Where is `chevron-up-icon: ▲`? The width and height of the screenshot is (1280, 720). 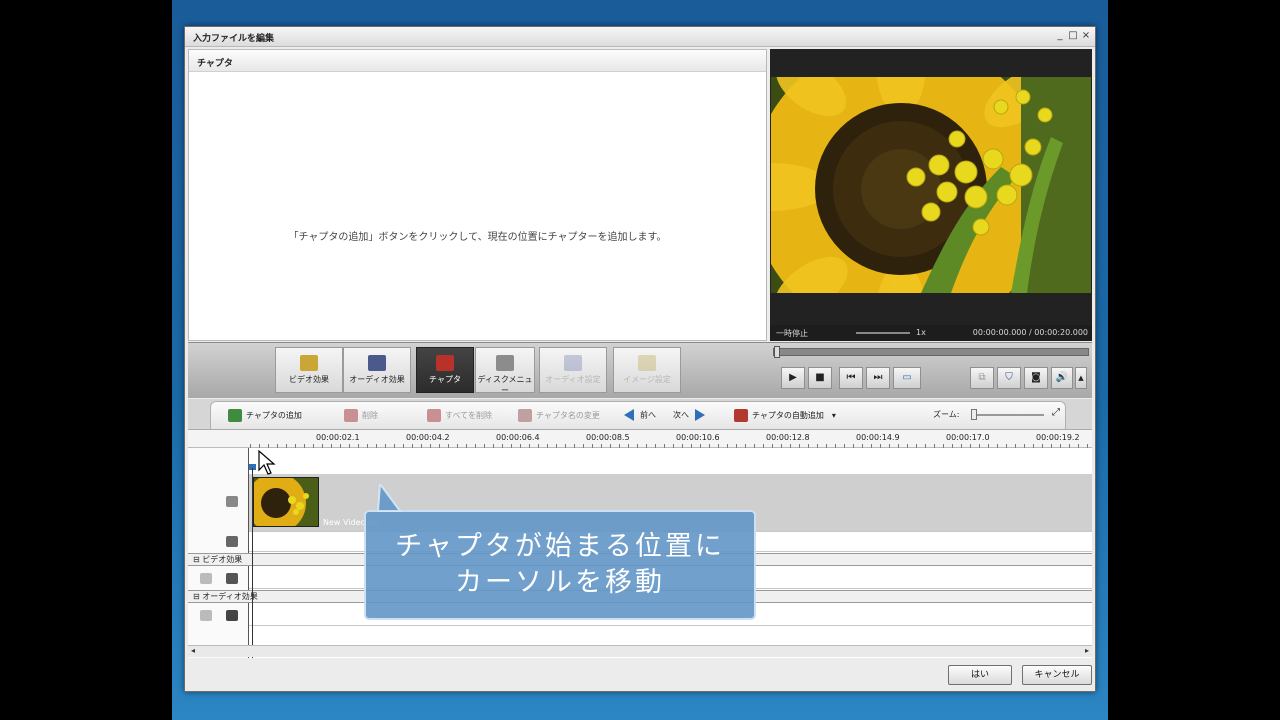
chevron-up-icon: ▲ is located at coordinates (1081, 378).